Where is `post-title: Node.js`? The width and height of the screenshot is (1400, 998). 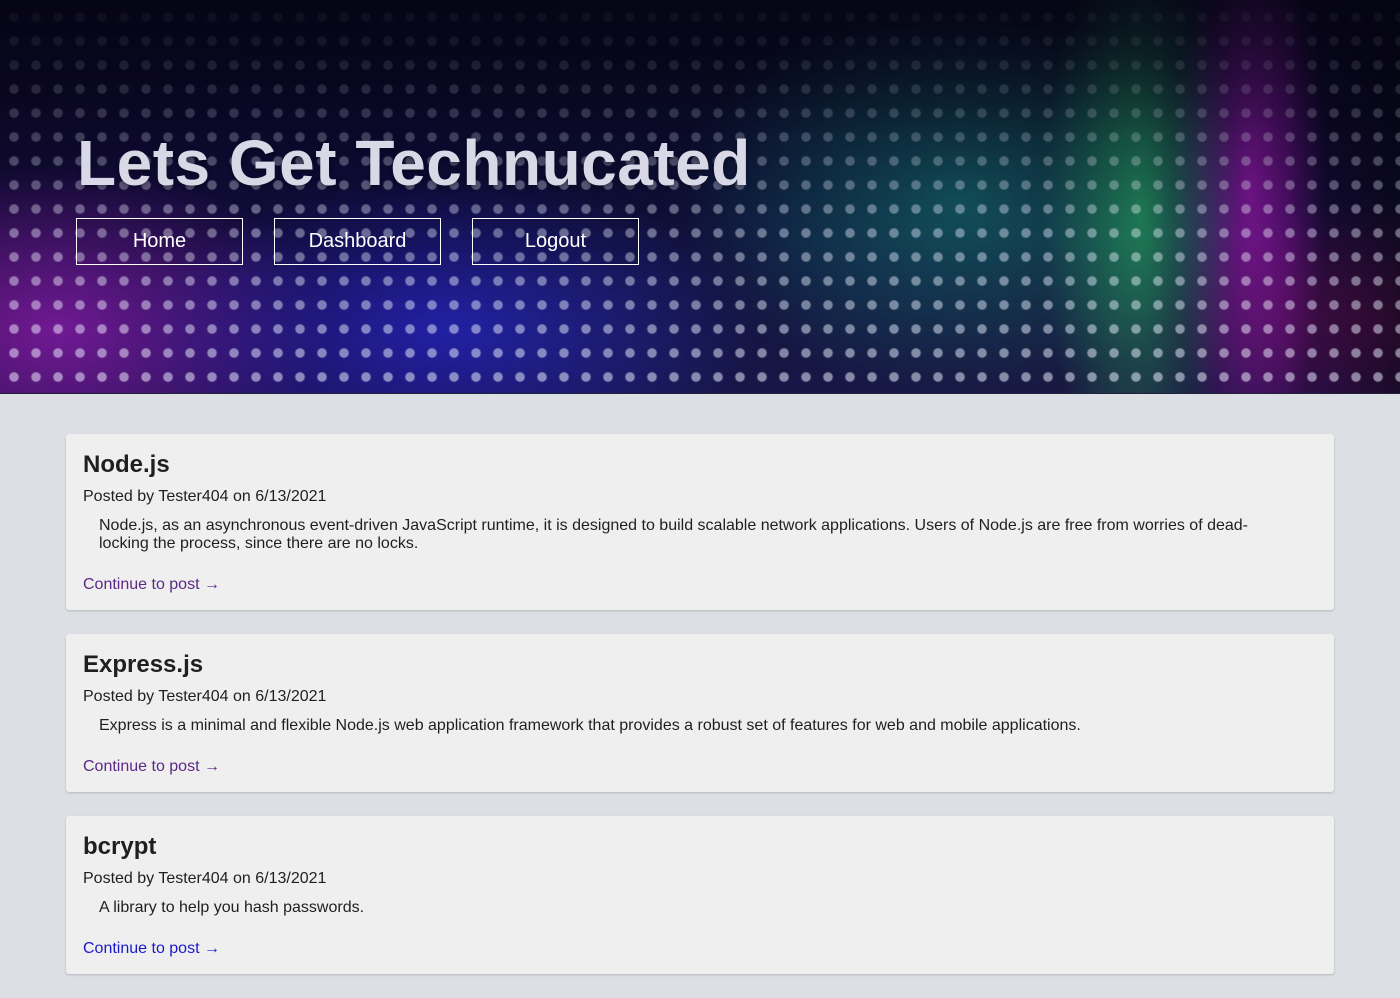 post-title: Node.js is located at coordinates (126, 464).